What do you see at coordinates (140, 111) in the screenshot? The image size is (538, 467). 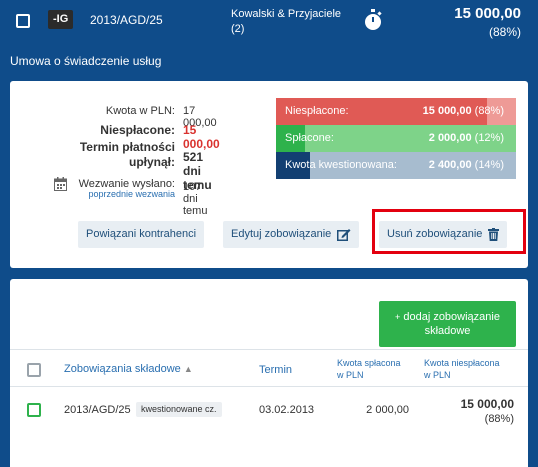 I see `amount-label: Kwota w PLN:` at bounding box center [140, 111].